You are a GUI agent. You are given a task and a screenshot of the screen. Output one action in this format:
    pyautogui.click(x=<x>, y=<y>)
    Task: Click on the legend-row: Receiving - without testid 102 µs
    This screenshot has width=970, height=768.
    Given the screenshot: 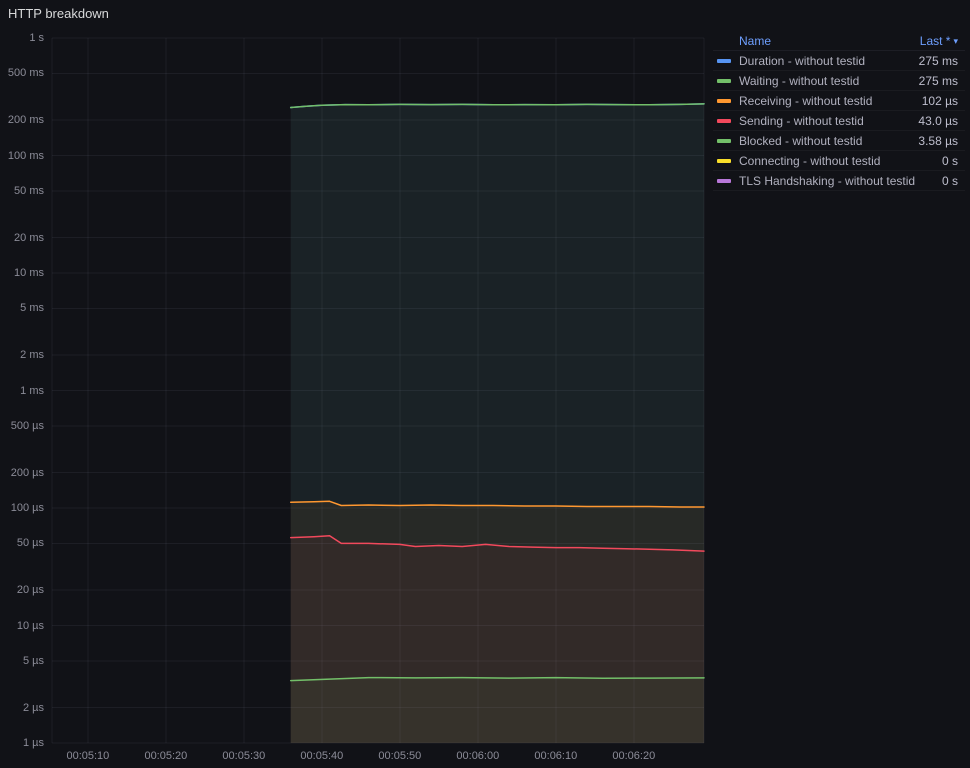 What is the action you would take?
    pyautogui.click(x=839, y=101)
    